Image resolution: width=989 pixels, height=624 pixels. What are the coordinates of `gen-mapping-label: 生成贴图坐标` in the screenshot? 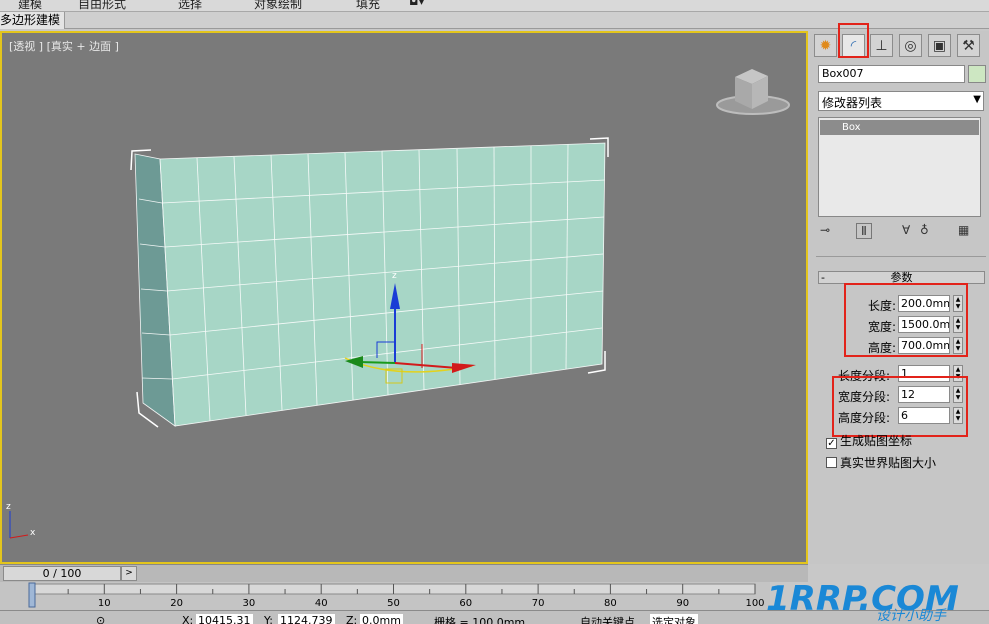 It's located at (876, 441).